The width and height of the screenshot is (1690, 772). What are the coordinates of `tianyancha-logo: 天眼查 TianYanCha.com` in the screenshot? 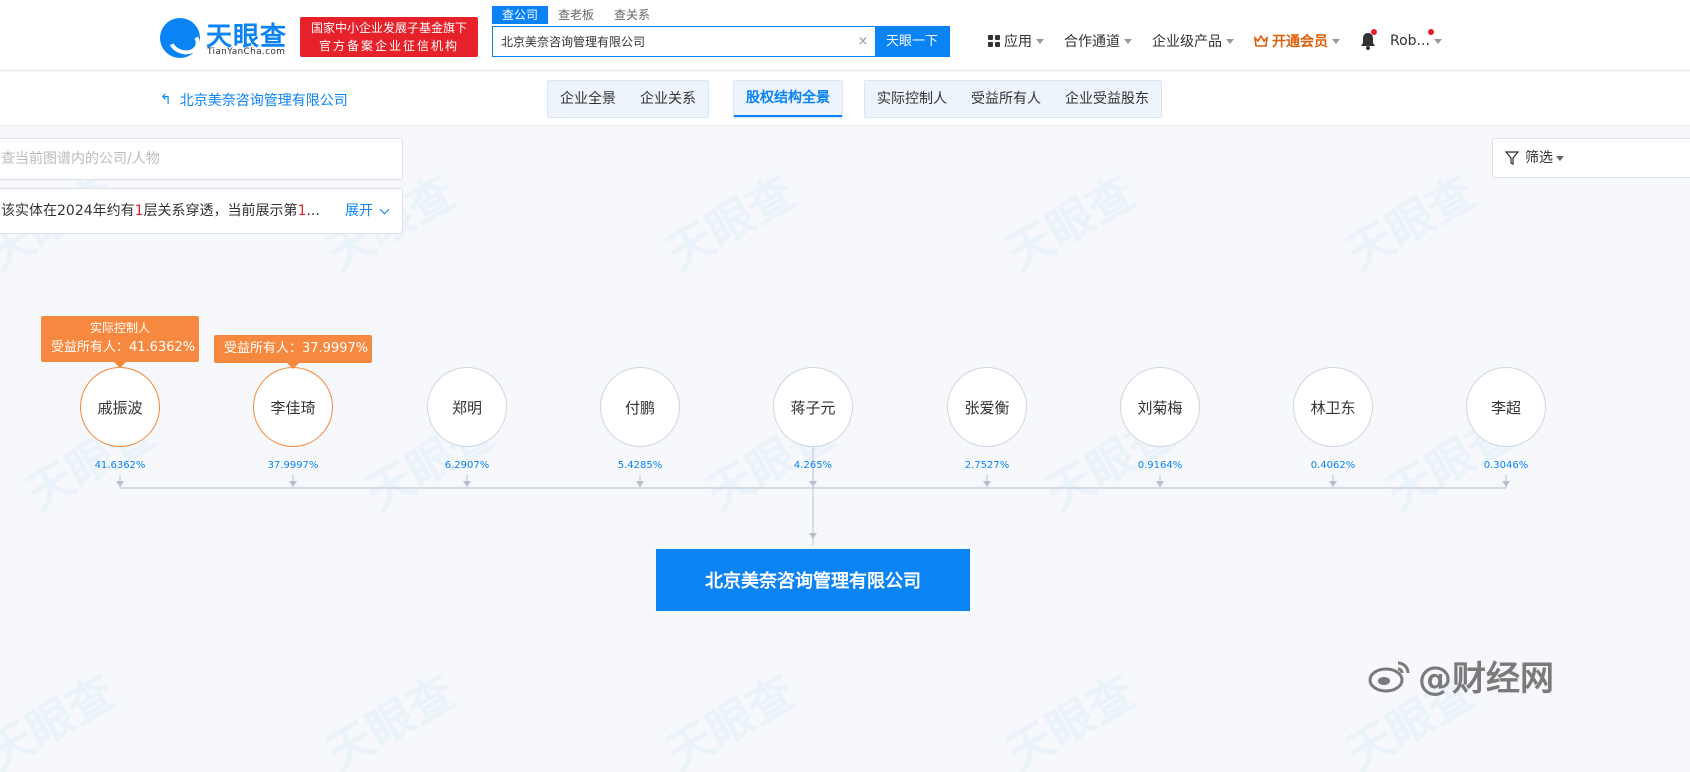 It's located at (230, 37).